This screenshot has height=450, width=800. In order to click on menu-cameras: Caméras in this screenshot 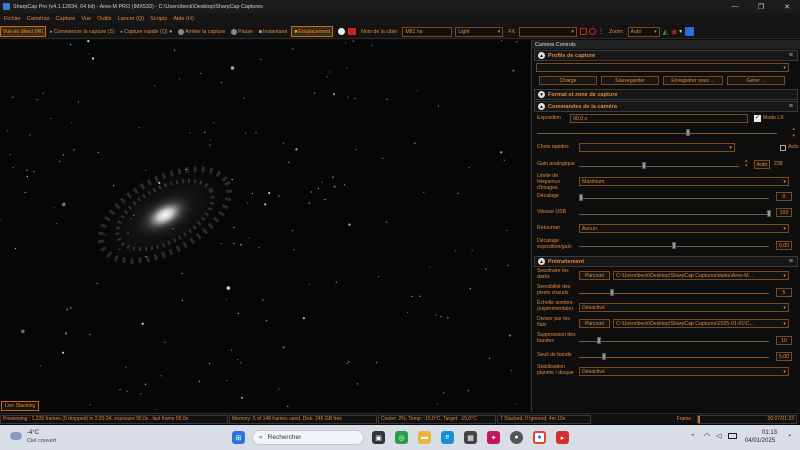, I will do `click(38, 19)`.